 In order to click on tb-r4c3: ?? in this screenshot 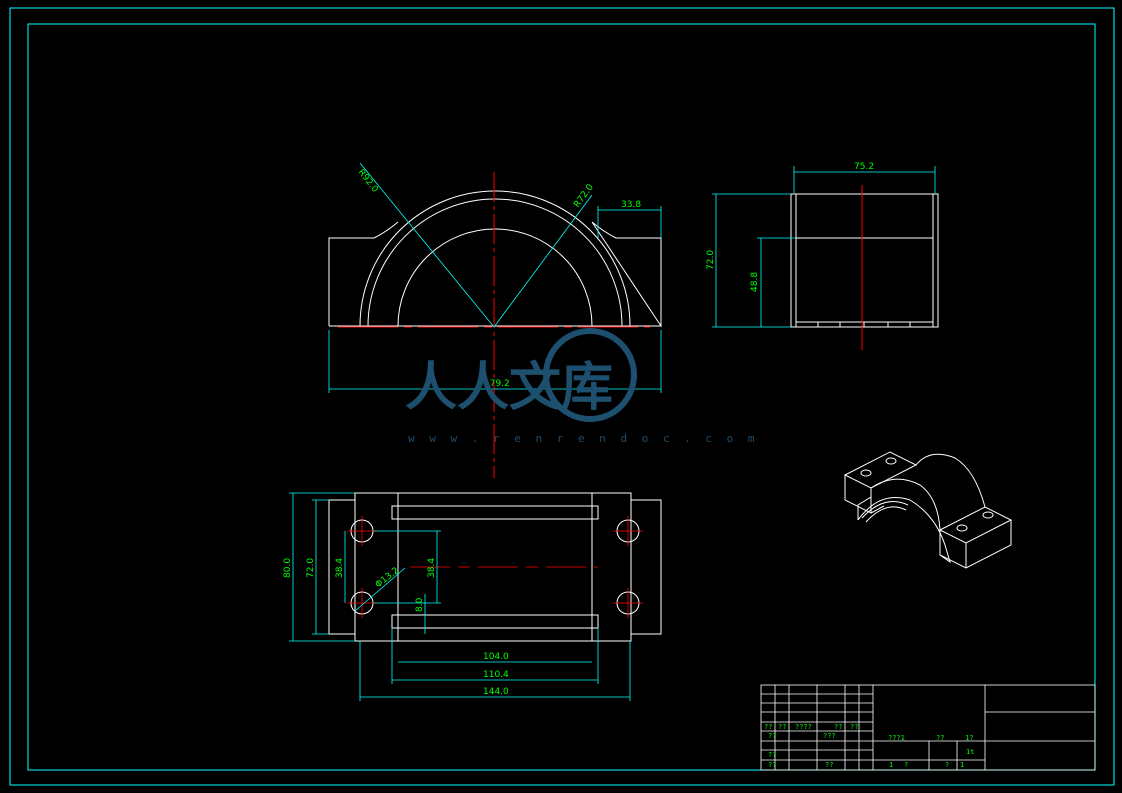, I will do `click(829, 765)`.